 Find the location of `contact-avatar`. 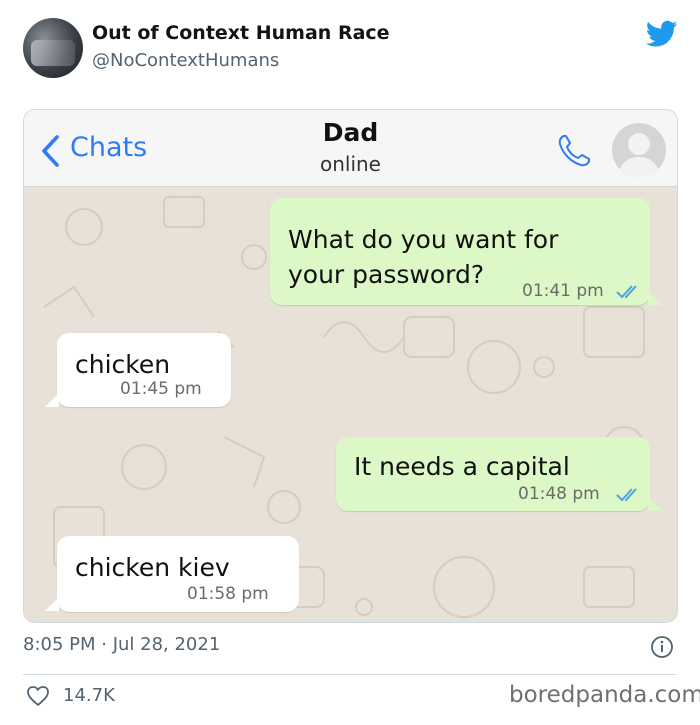

contact-avatar is located at coordinates (639, 150).